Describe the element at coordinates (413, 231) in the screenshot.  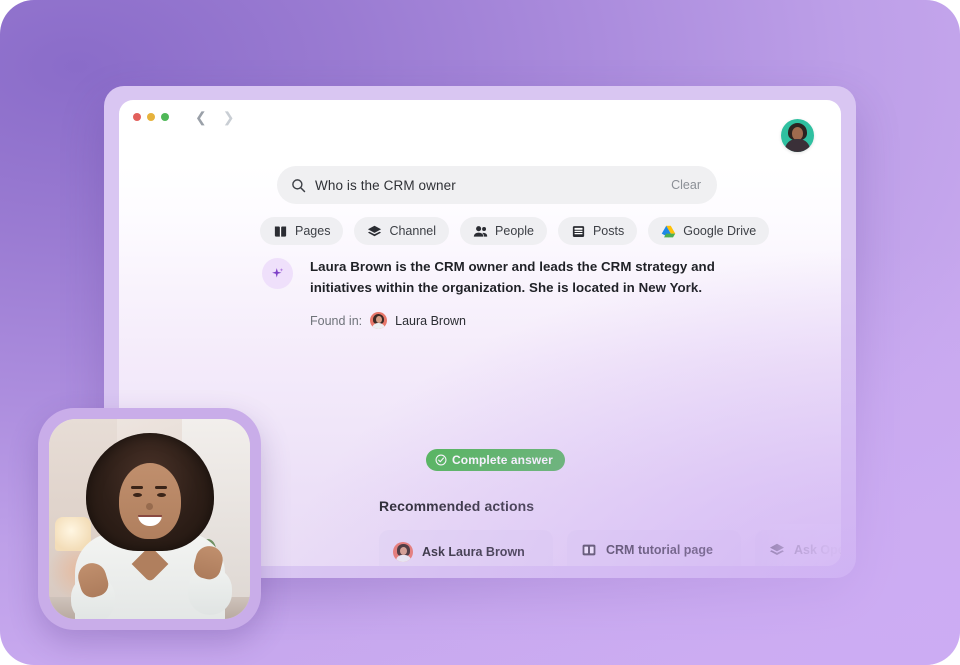
I see `filter-chip-label: Channel` at that location.